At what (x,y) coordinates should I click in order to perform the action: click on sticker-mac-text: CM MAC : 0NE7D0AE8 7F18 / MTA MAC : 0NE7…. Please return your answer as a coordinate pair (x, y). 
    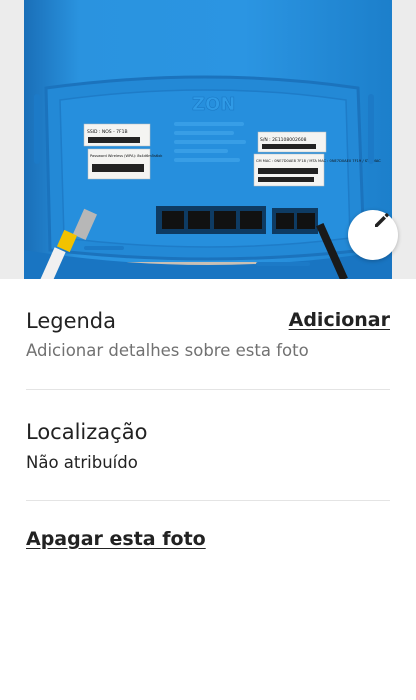
    Looking at the image, I should click on (318, 161).